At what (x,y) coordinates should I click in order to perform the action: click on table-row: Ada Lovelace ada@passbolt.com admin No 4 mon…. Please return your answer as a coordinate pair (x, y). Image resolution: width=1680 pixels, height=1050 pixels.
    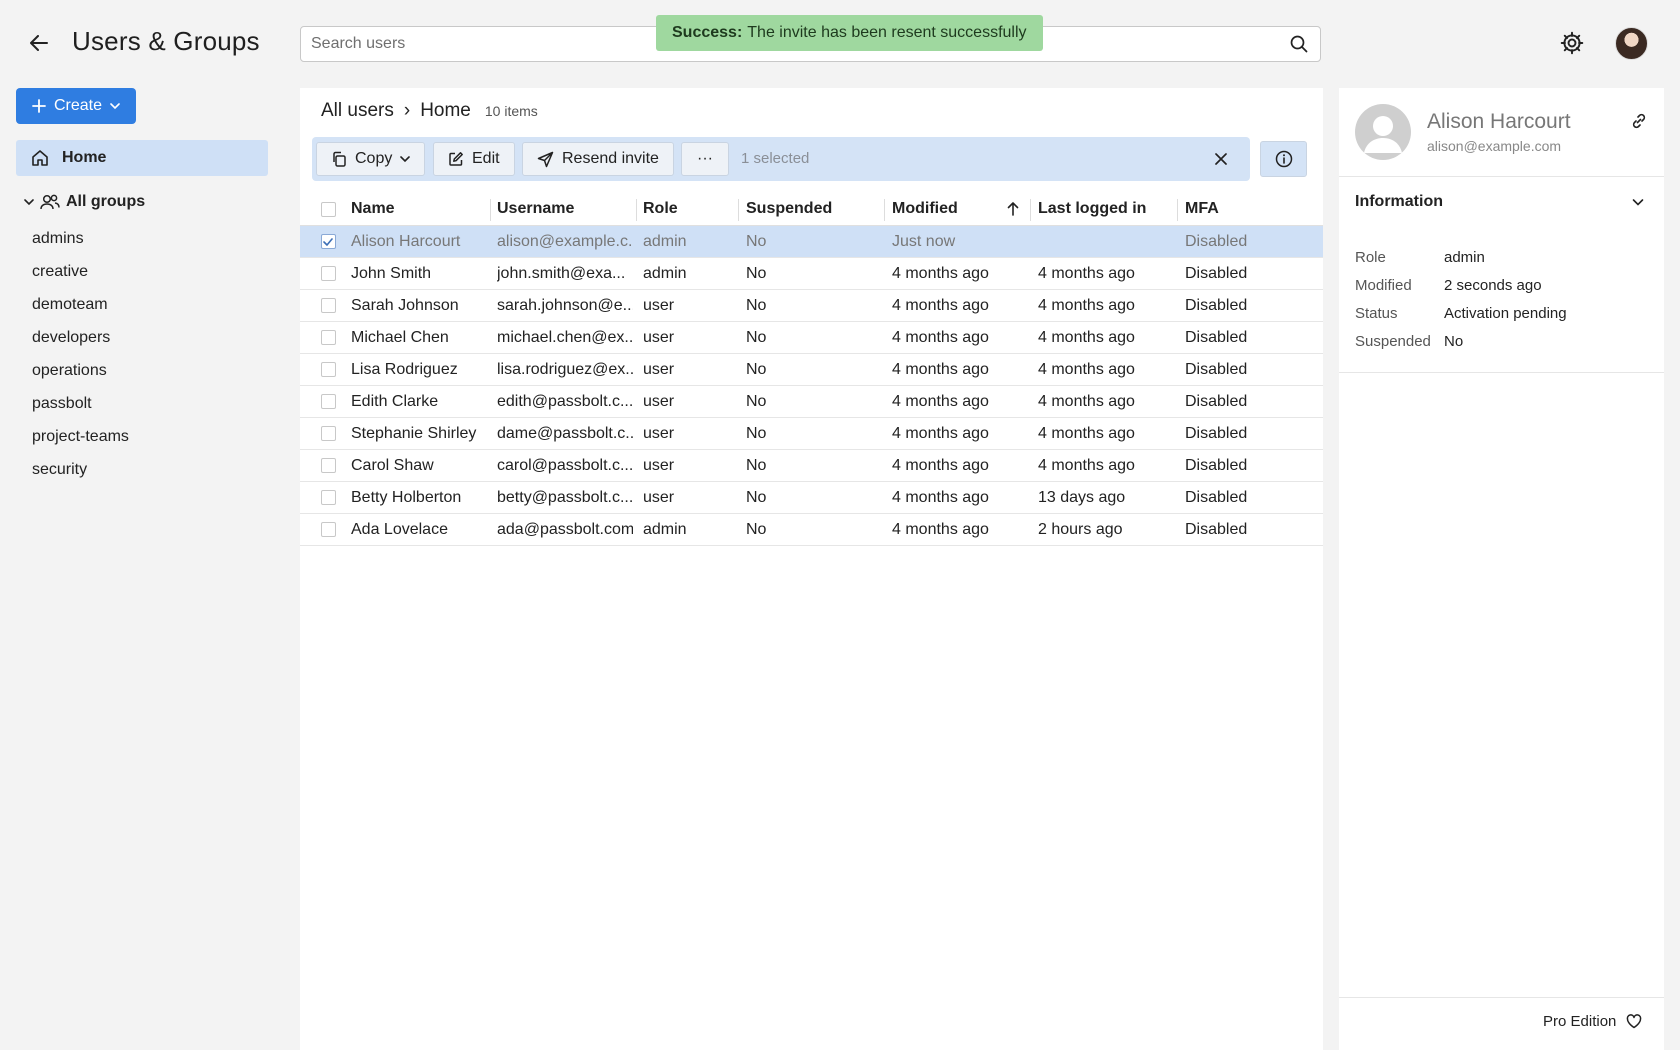
    Looking at the image, I should click on (811, 530).